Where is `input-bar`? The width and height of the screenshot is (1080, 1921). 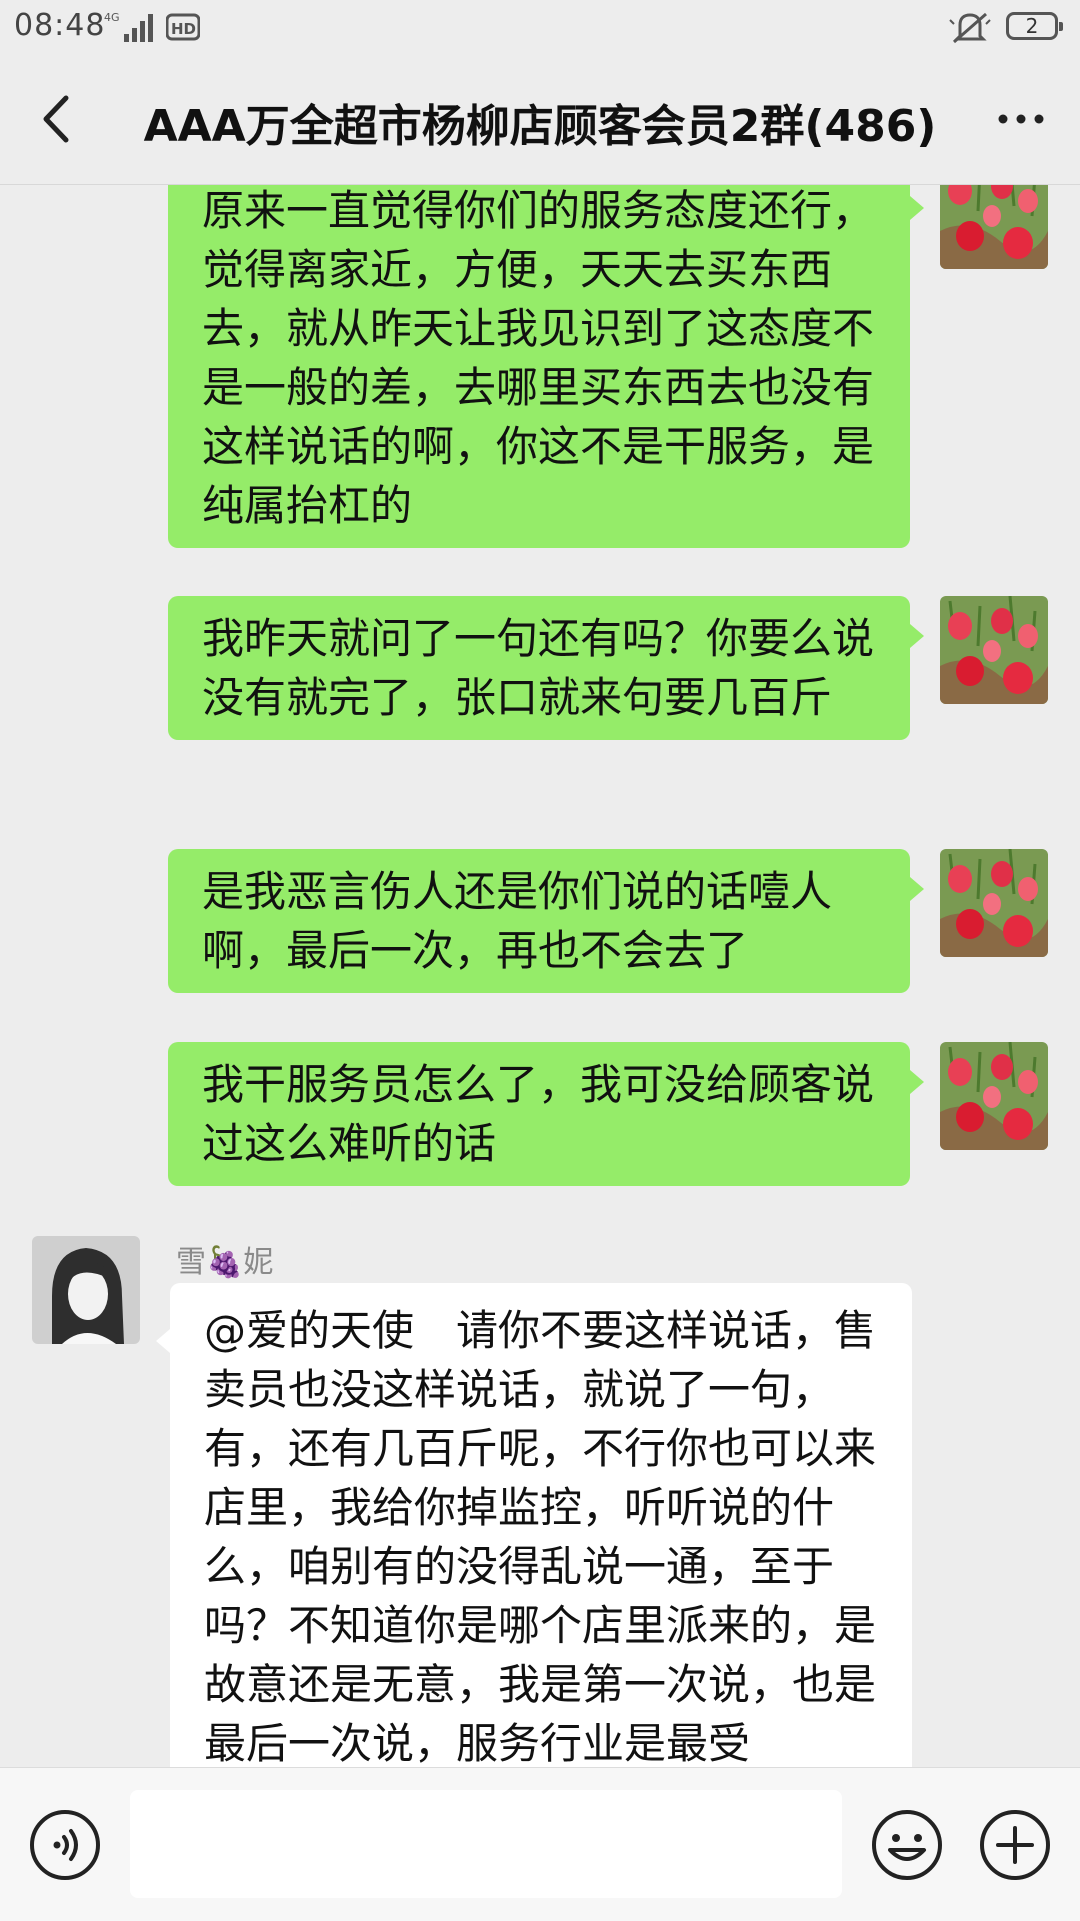
input-bar is located at coordinates (540, 1844).